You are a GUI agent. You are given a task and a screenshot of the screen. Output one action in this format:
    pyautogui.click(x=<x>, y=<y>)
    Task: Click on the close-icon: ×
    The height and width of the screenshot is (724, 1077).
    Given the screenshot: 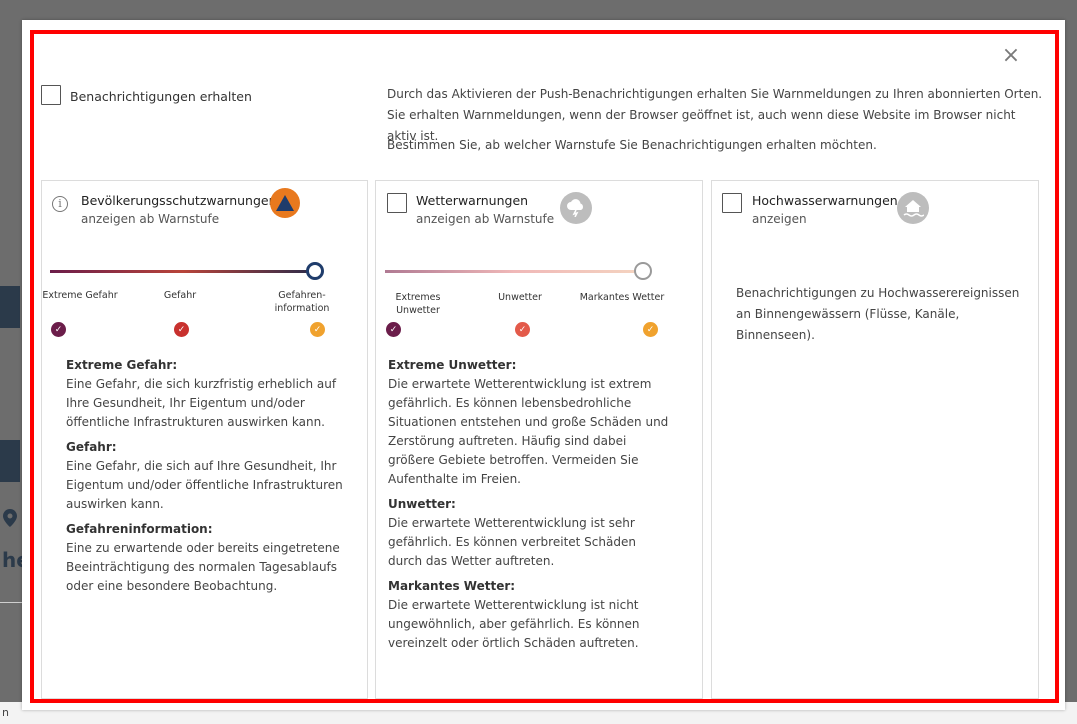 What is the action you would take?
    pyautogui.click(x=1011, y=56)
    